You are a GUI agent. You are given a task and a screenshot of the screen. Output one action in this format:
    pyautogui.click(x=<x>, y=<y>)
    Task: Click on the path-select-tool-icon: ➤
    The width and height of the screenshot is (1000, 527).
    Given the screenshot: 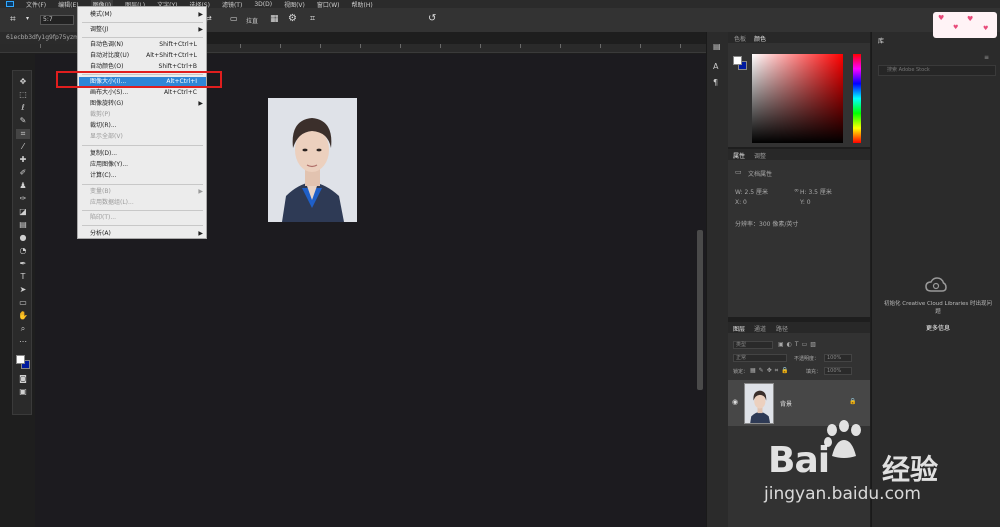 What is the action you would take?
    pyautogui.click(x=23, y=290)
    